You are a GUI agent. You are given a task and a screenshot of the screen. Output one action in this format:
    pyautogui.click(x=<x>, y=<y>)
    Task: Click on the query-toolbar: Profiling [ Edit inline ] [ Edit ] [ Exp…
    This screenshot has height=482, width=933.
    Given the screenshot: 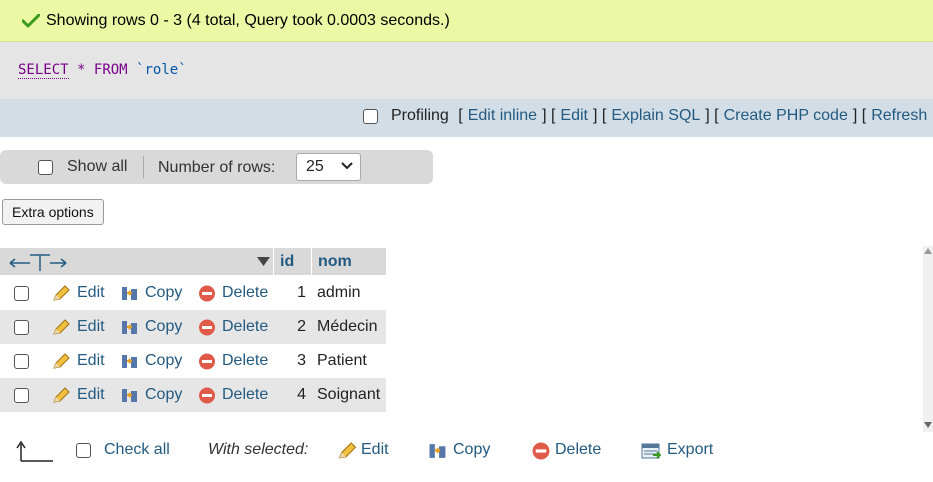 What is the action you would take?
    pyautogui.click(x=466, y=118)
    